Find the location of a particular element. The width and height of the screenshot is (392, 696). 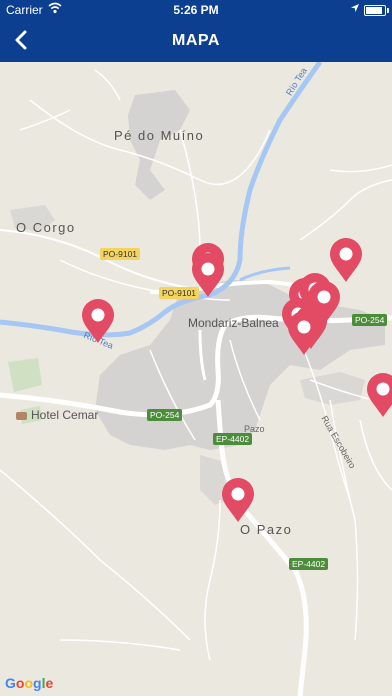

hotel-name: Hotel Cemar is located at coordinates (65, 415).